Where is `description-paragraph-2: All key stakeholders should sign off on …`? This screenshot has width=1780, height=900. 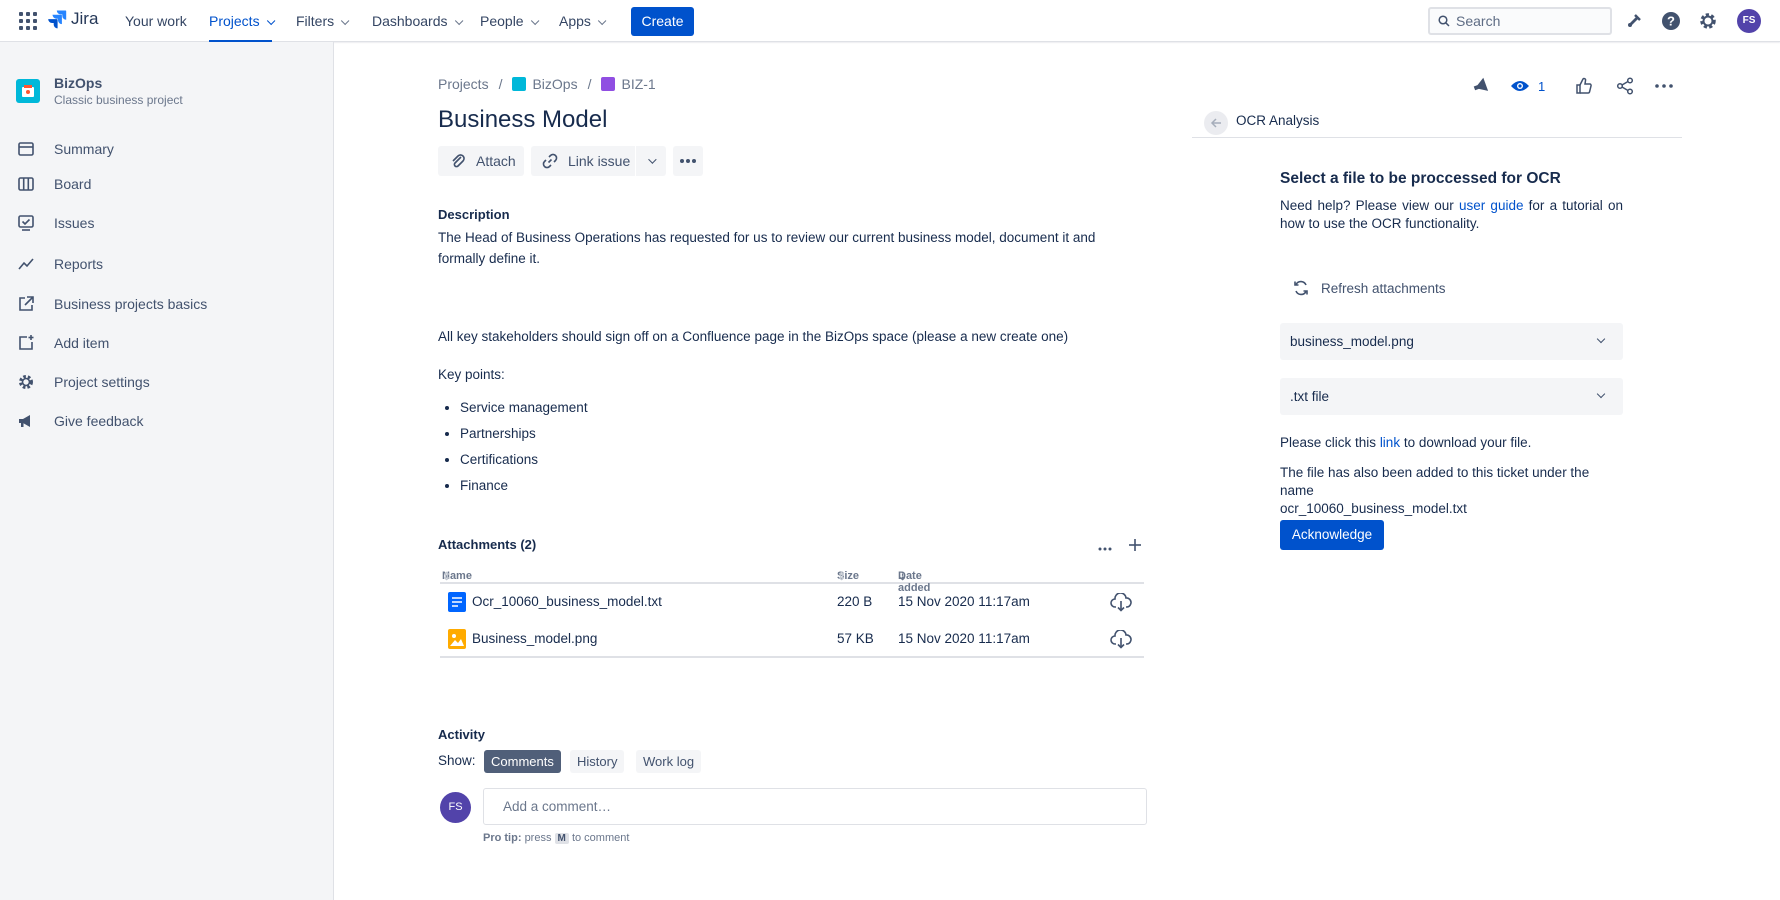 description-paragraph-2: All key stakeholders should sign off on … is located at coordinates (753, 336).